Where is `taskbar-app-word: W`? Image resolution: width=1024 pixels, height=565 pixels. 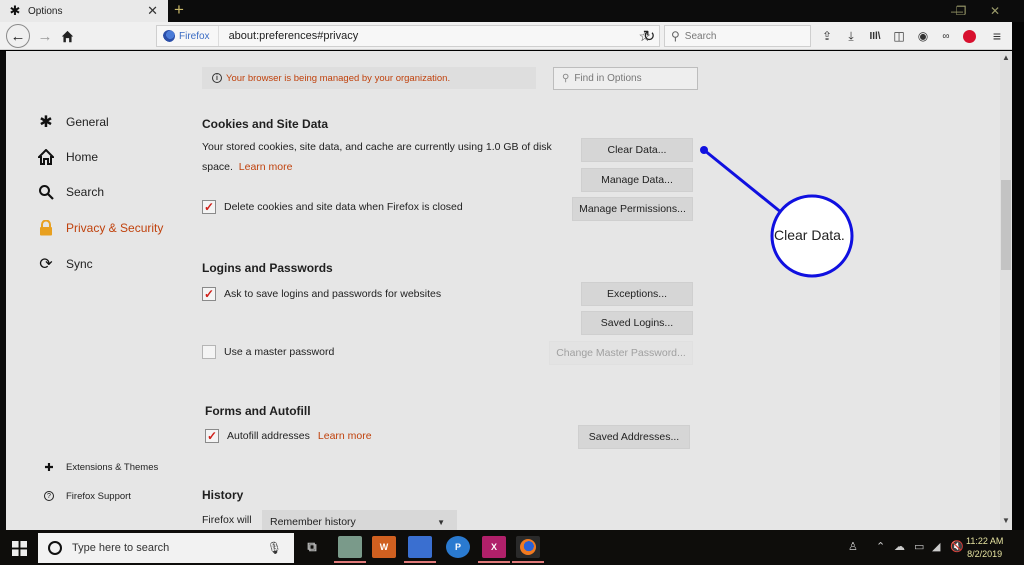
taskbar-app-word: W is located at coordinates (384, 547).